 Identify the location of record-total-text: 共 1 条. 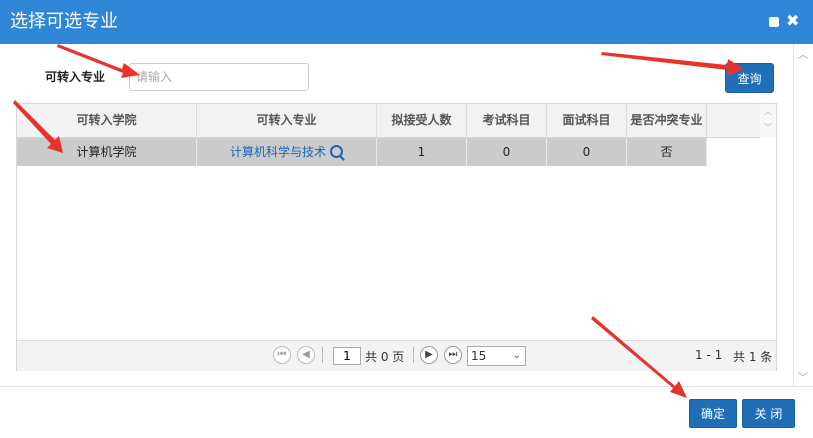
(753, 357).